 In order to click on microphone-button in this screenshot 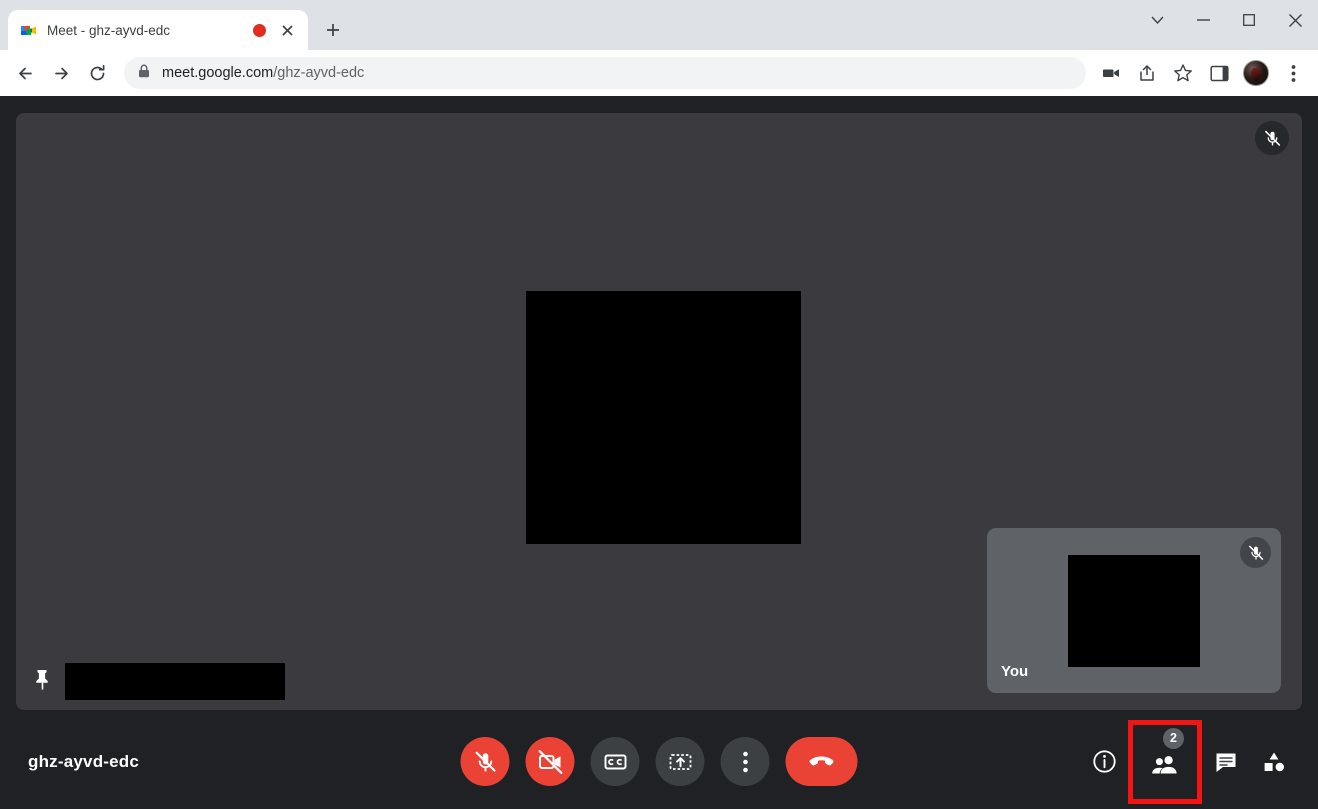, I will do `click(485, 761)`.